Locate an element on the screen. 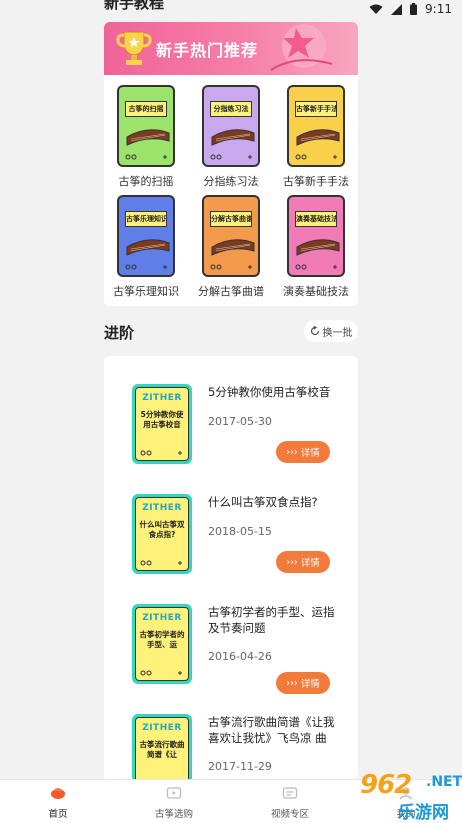 This screenshot has height=823, width=462. tile-image: 古筝的扫摇 is located at coordinates (146, 126).